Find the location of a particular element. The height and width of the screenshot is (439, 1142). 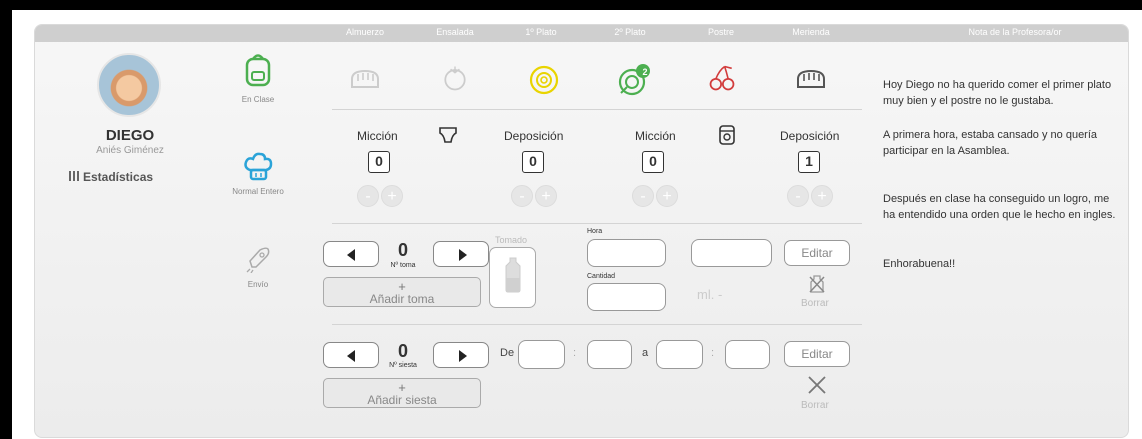

statistics-label: Estadísticas is located at coordinates (118, 177).